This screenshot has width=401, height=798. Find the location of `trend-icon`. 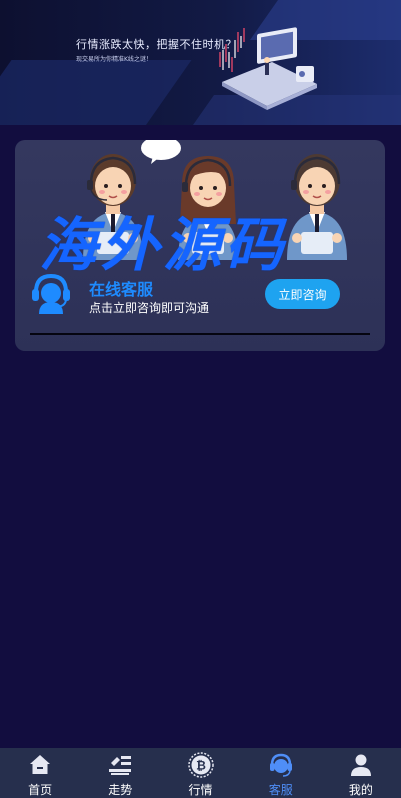

trend-icon is located at coordinates (120, 765).